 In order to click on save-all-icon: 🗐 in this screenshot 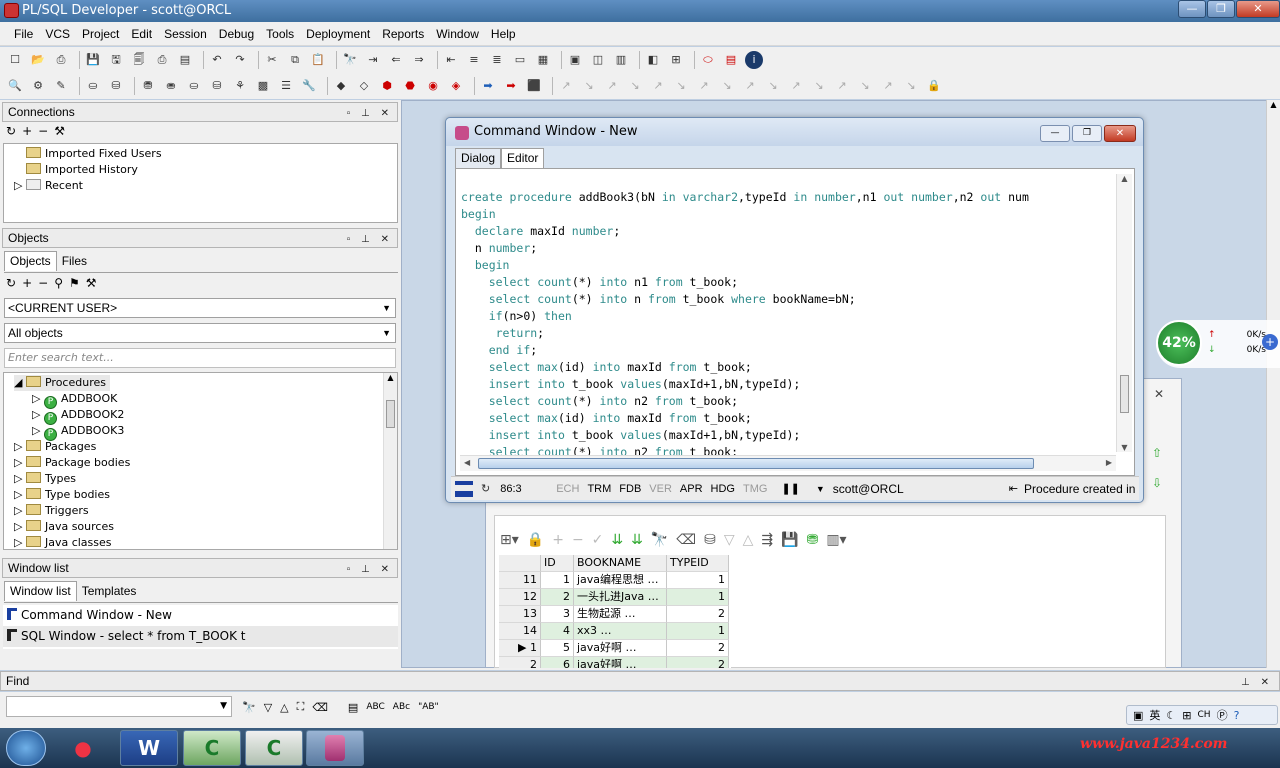, I will do `click(139, 60)`.